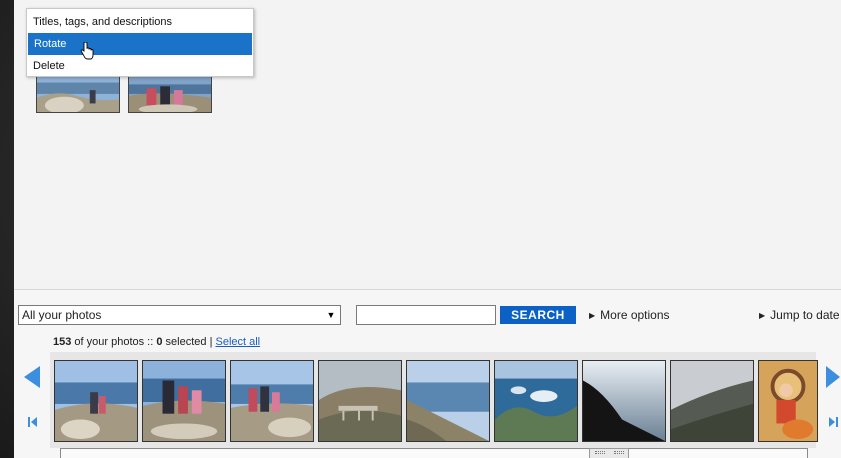 This screenshot has width=841, height=458. Describe the element at coordinates (189, 342) in the screenshot. I see `selected-suffix: selected |` at that location.